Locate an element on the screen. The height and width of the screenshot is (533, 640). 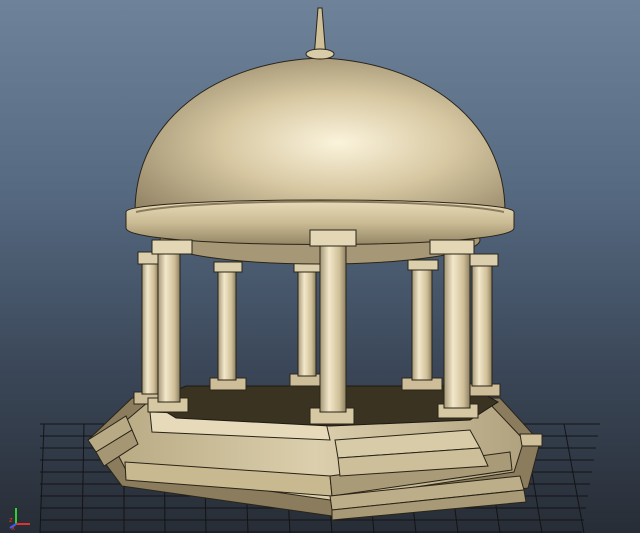
axis-gizmo: z x is located at coordinates (19, 519).